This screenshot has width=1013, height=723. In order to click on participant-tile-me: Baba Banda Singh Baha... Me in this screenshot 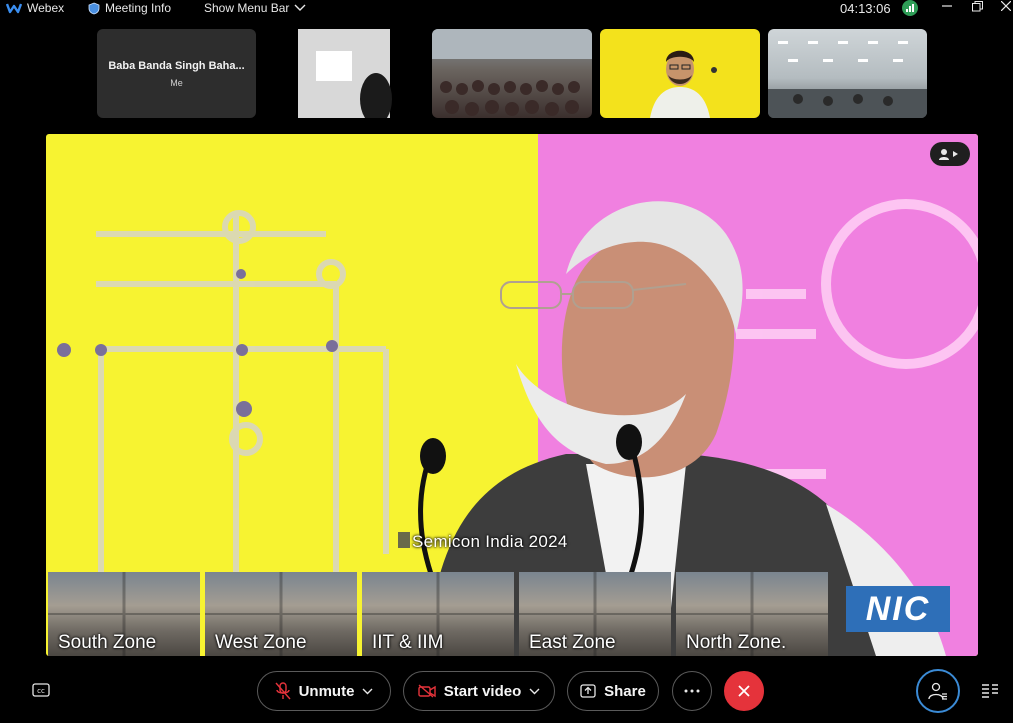, I will do `click(176, 73)`.